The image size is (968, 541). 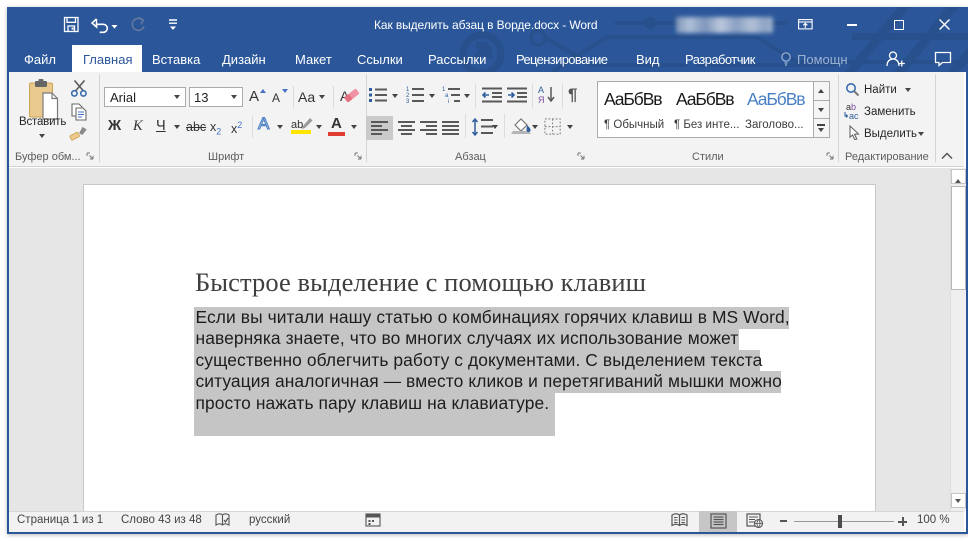 I want to click on svg-text: 3, so click(x=408, y=101).